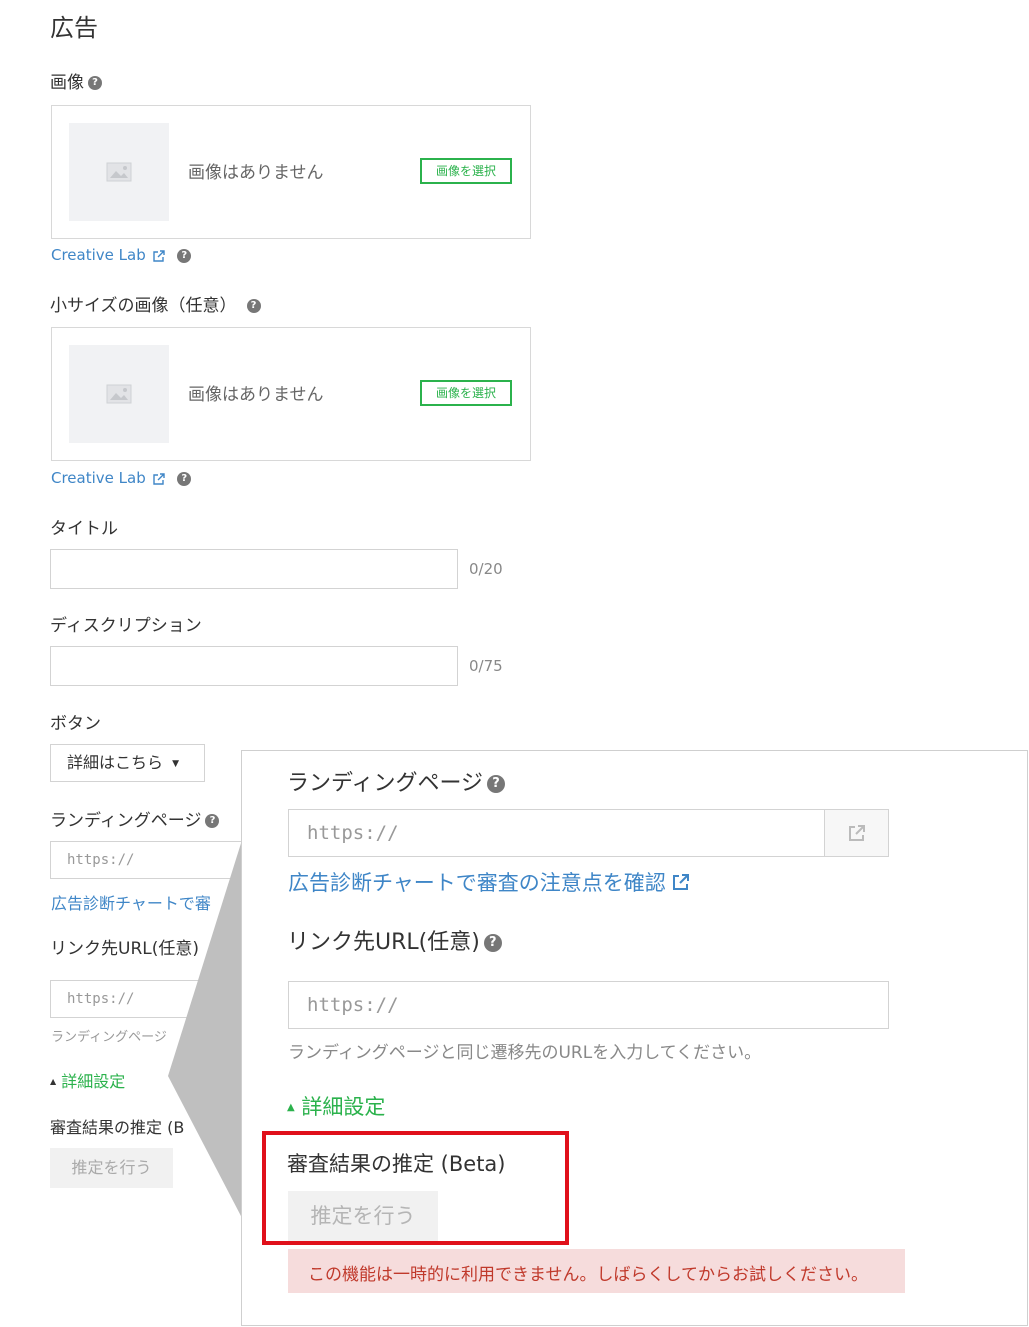 The height and width of the screenshot is (1327, 1029). Describe the element at coordinates (111, 1168) in the screenshot. I see `estimate-button: 推定を行う` at that location.